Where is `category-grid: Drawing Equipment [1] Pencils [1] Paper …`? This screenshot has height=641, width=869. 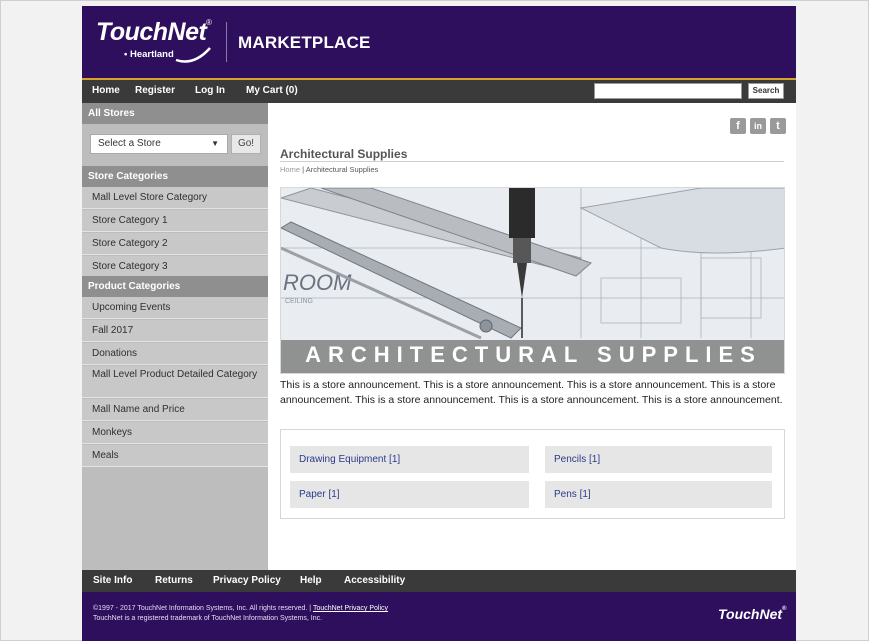
category-grid: Drawing Equipment [1] Pencils [1] Paper … is located at coordinates (532, 474).